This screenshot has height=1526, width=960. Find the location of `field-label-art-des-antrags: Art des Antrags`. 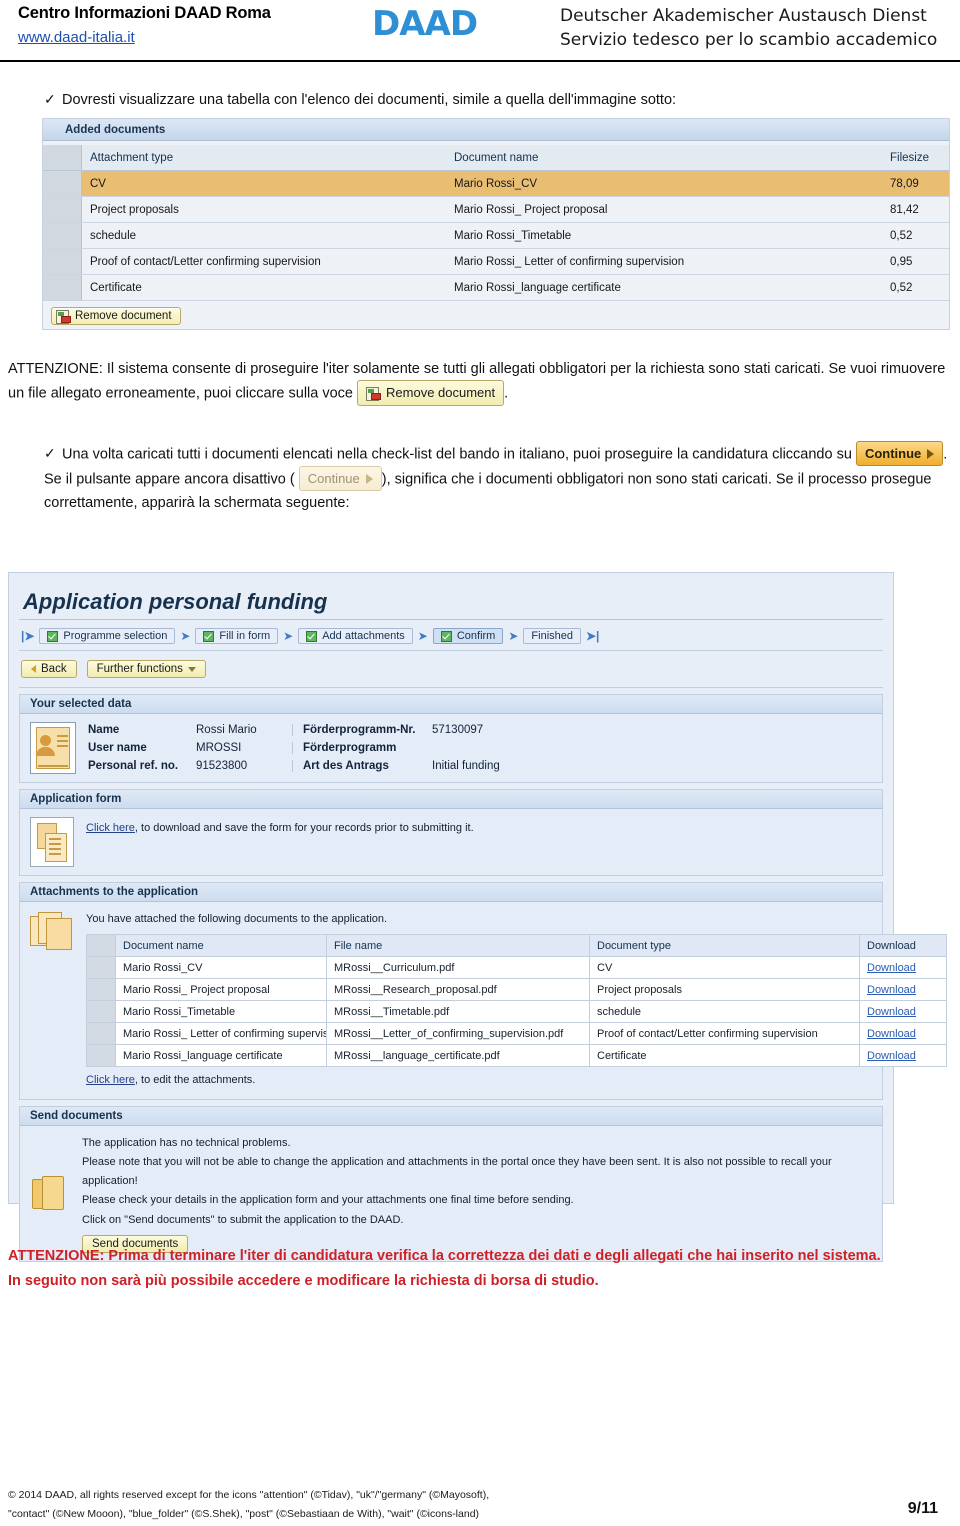

field-label-art-des-antrags: Art des Antrags is located at coordinates (362, 766).